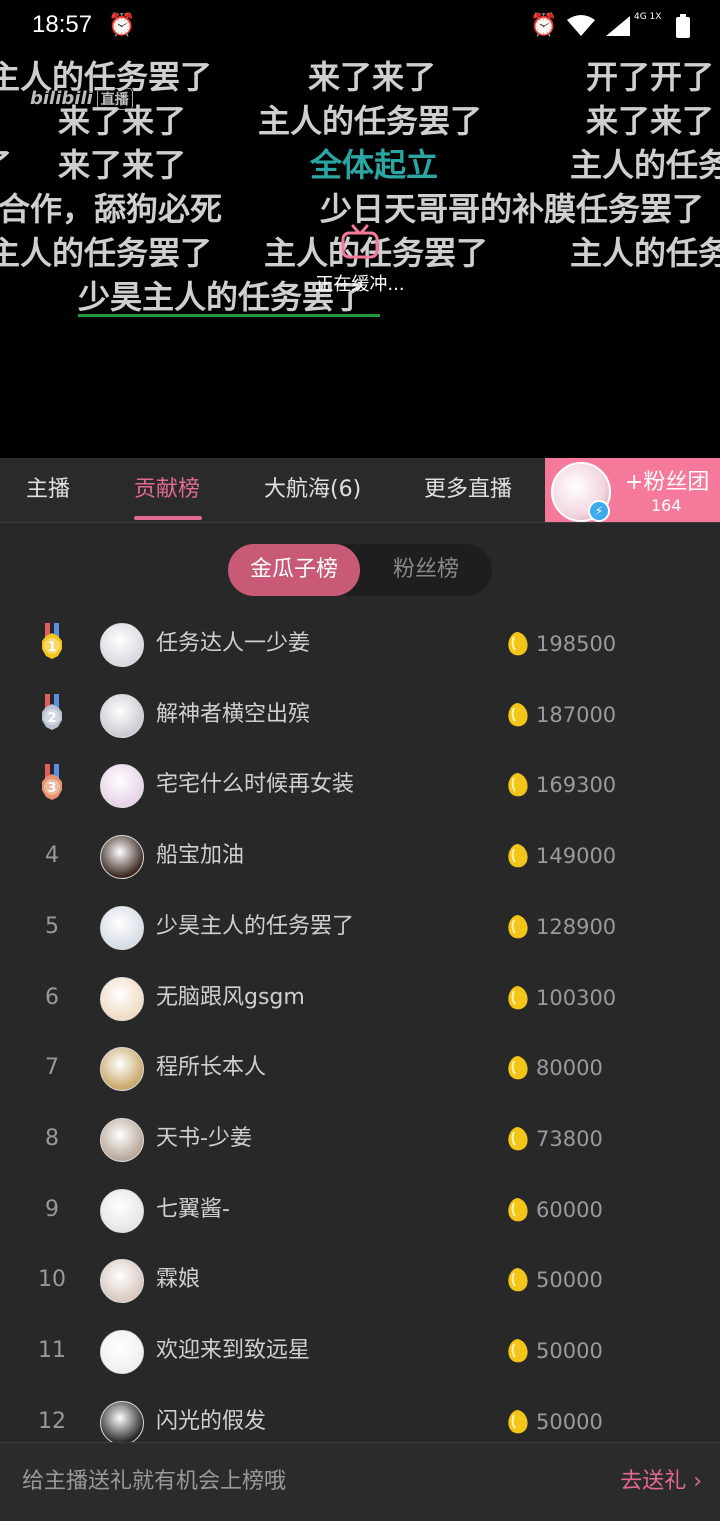  Describe the element at coordinates (569, 1138) in the screenshot. I see `gold-seed-score: 73800` at that location.